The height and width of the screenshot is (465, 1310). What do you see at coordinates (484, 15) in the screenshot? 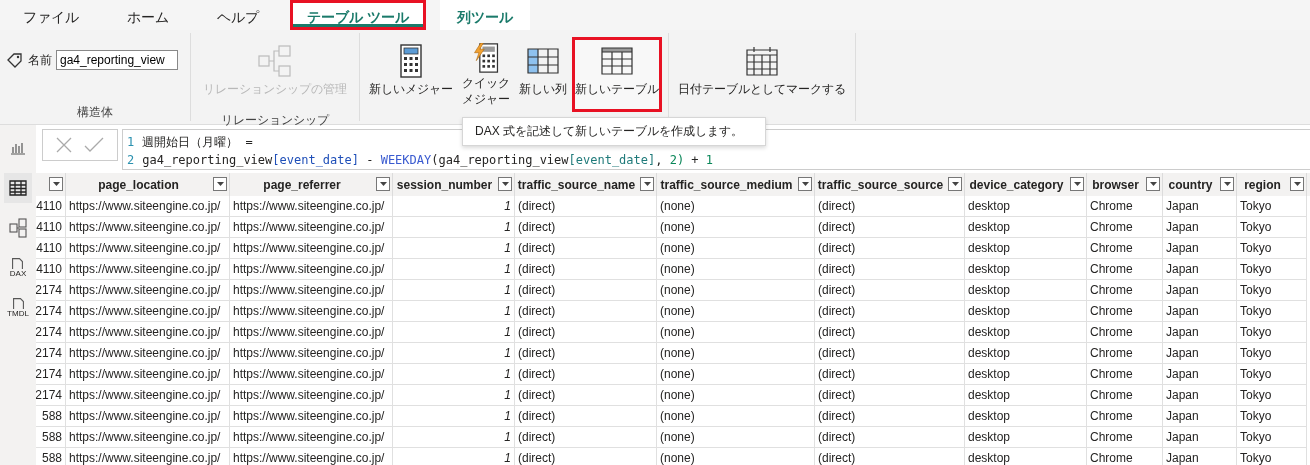
I see `ribbon-tab: 列ツール` at bounding box center [484, 15].